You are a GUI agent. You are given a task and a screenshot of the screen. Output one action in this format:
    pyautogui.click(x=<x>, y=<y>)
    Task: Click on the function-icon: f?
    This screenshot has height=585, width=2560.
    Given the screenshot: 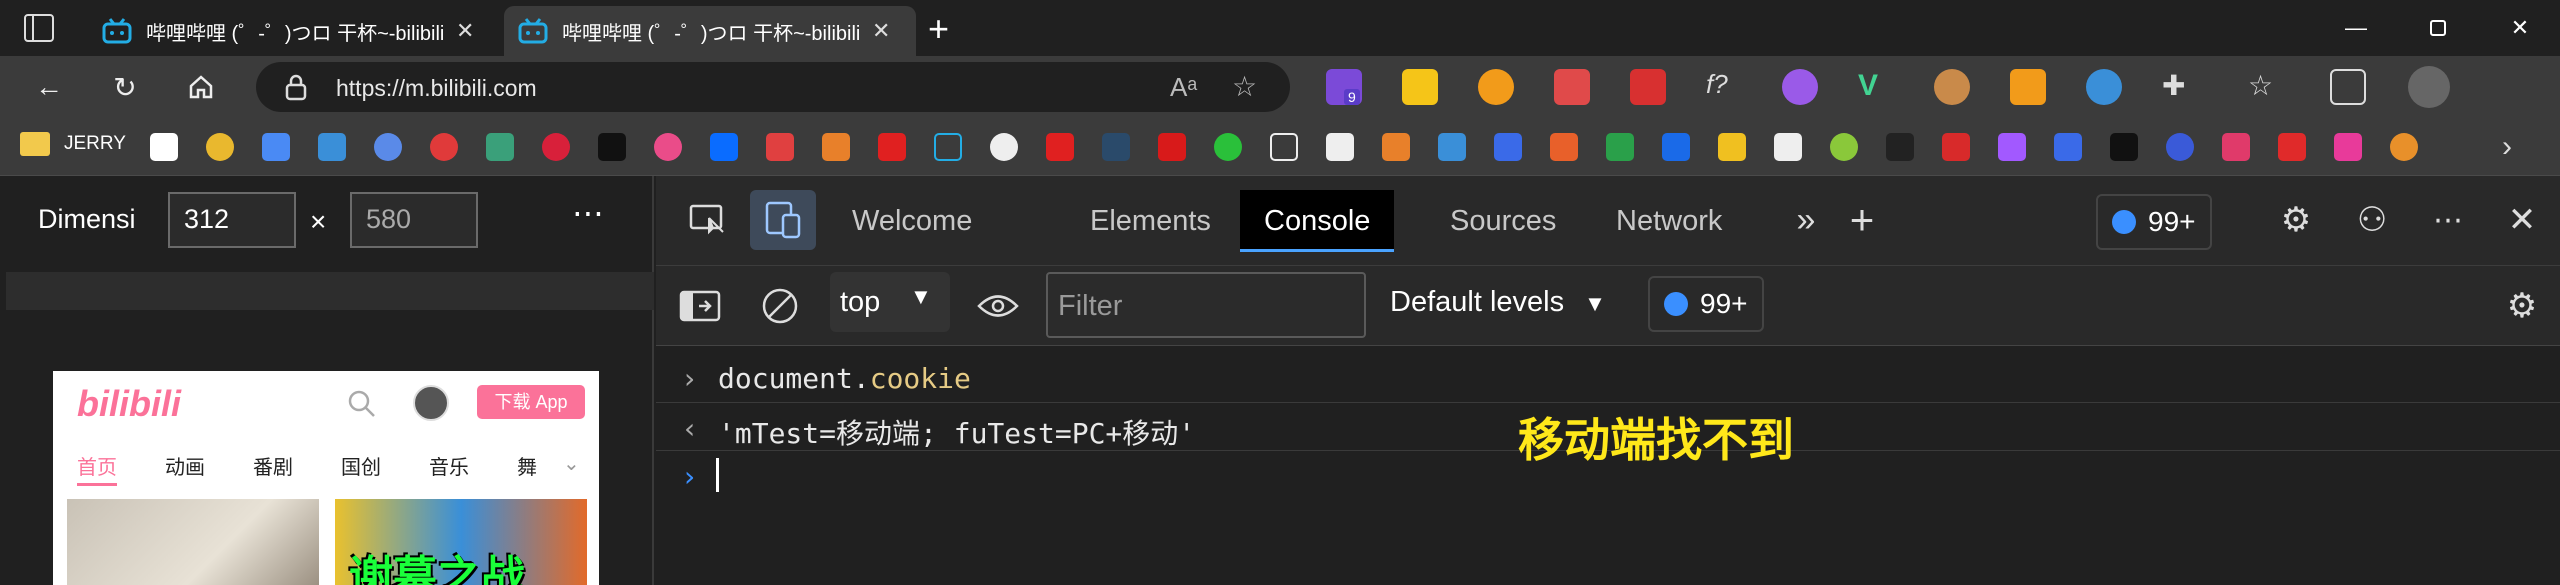 What is the action you would take?
    pyautogui.click(x=1724, y=87)
    